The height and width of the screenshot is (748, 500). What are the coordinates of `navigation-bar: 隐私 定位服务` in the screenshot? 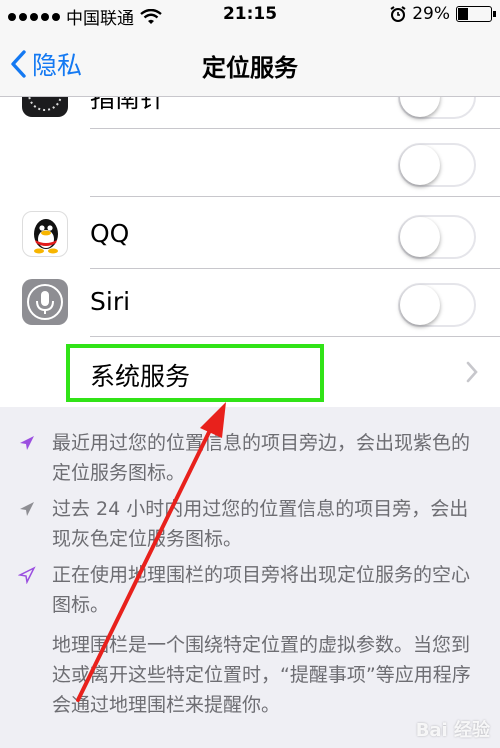 It's located at (250, 63).